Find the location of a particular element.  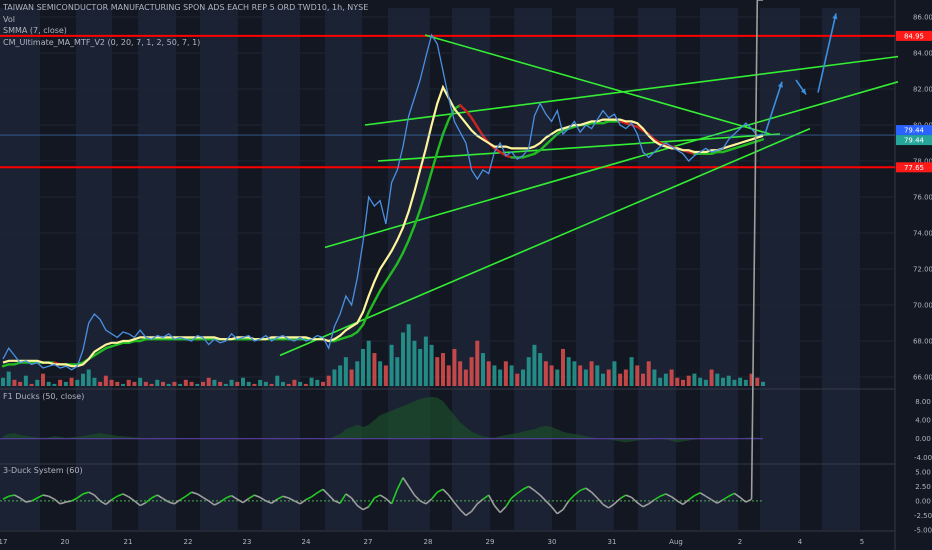

time-tick-label: 27 is located at coordinates (368, 542).